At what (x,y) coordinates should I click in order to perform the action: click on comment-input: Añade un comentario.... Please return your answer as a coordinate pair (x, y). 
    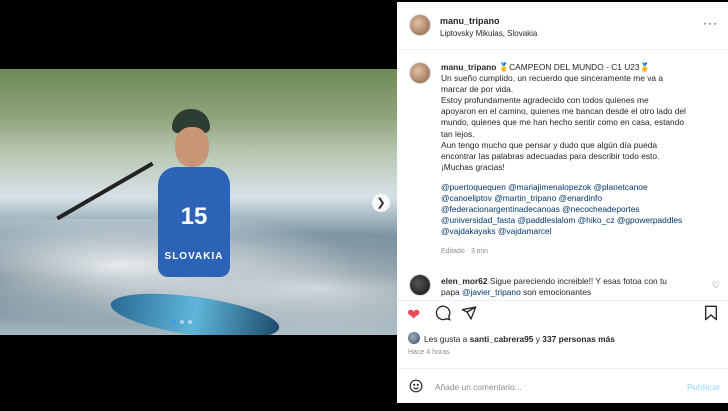
    Looking at the image, I should click on (478, 387).